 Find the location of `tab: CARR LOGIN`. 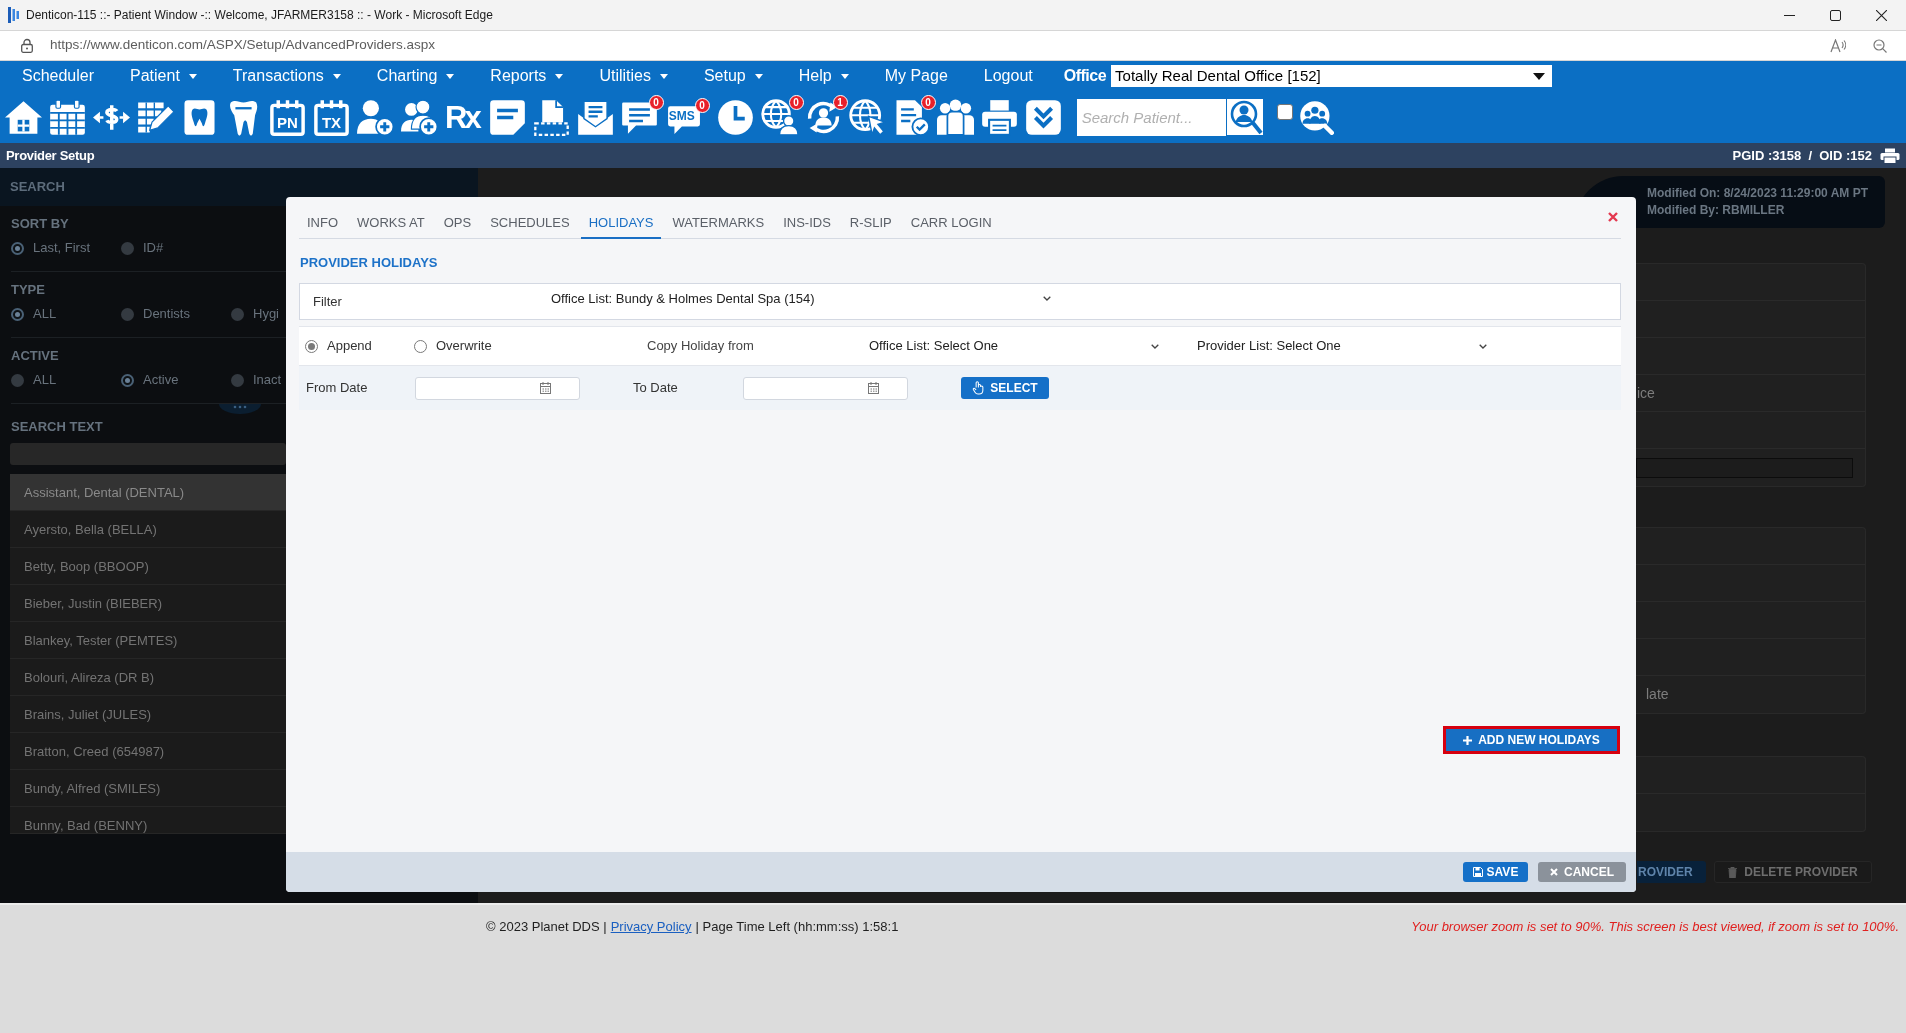

tab: CARR LOGIN is located at coordinates (951, 224).